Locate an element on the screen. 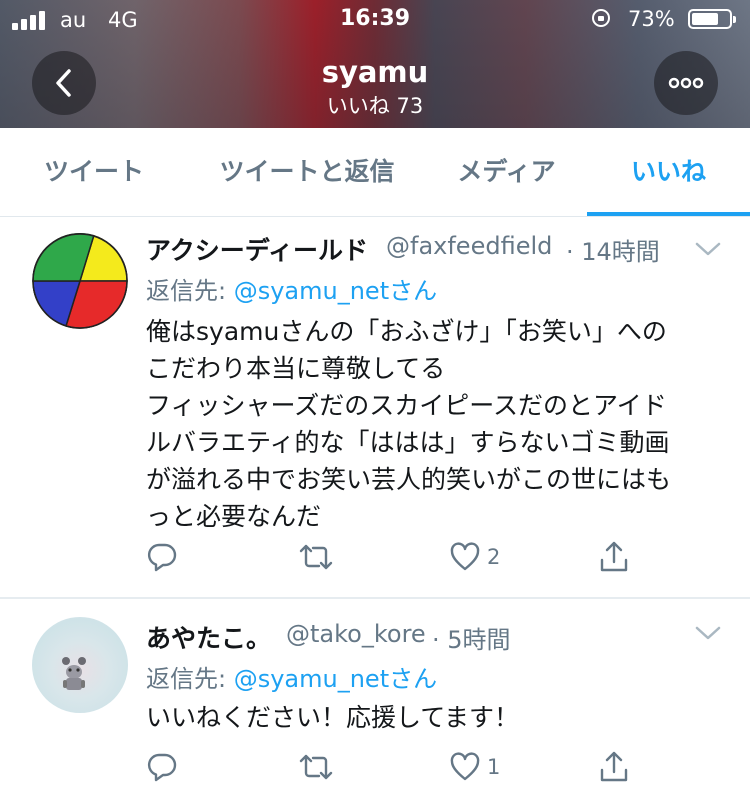  tweet-author-handle: @tako_kore is located at coordinates (356, 634).